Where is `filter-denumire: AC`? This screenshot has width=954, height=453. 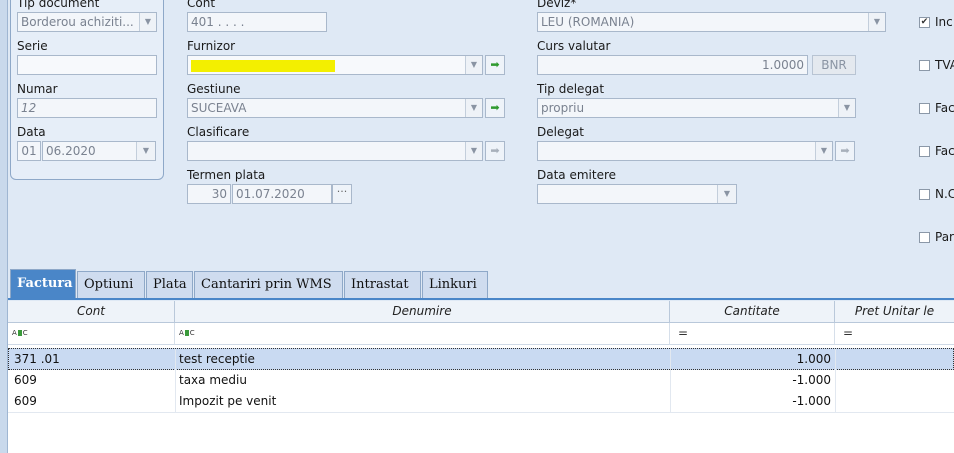 filter-denumire: AC is located at coordinates (422, 334).